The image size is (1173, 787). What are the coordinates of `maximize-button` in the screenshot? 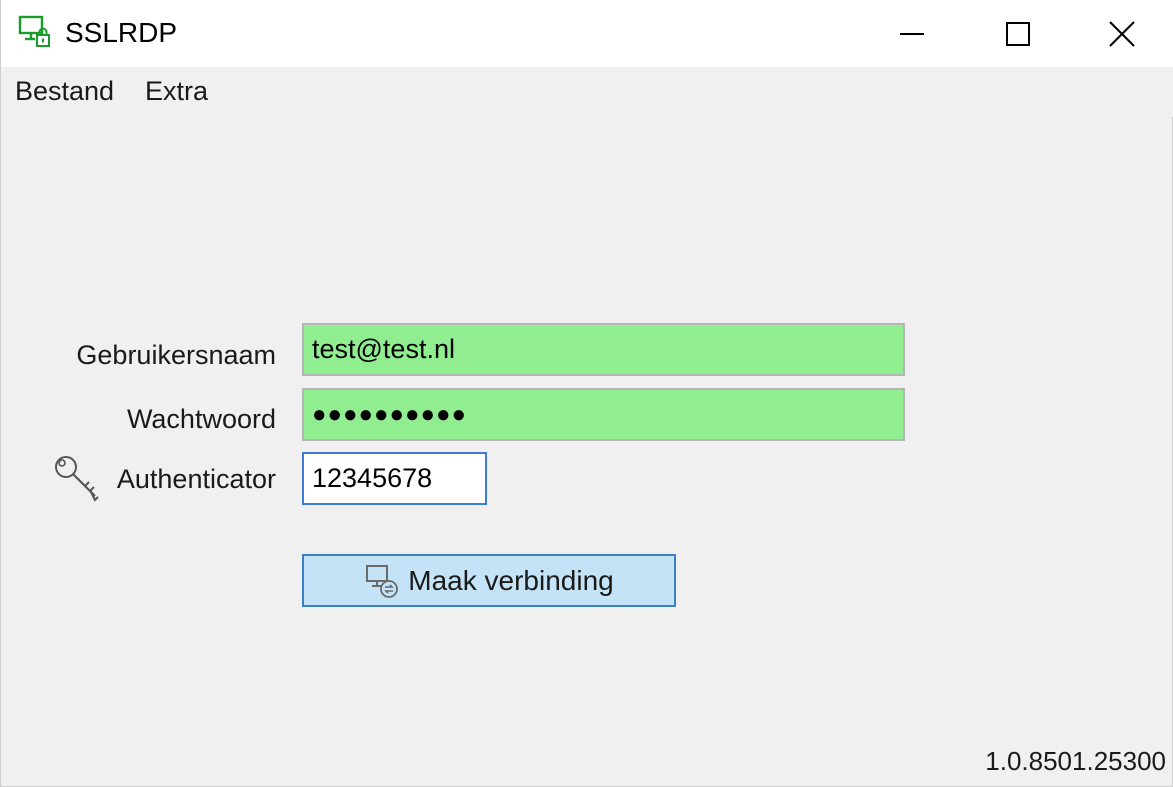 It's located at (1018, 33).